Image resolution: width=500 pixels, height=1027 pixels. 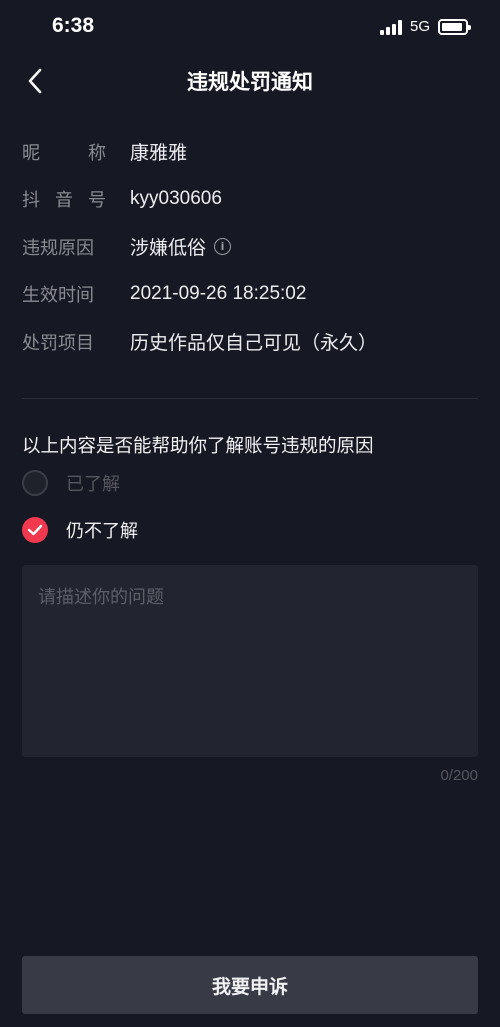 I want to click on option-label: 仍不了解, so click(x=102, y=531).